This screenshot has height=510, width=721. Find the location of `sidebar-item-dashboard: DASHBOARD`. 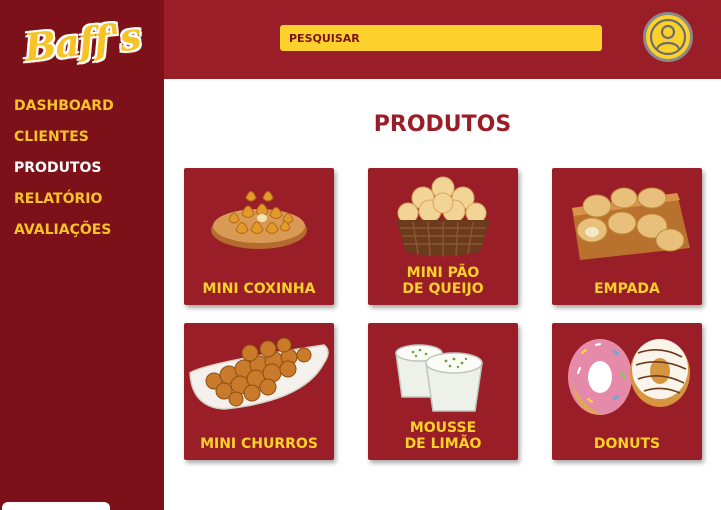

sidebar-item-dashboard: DASHBOARD is located at coordinates (64, 111).